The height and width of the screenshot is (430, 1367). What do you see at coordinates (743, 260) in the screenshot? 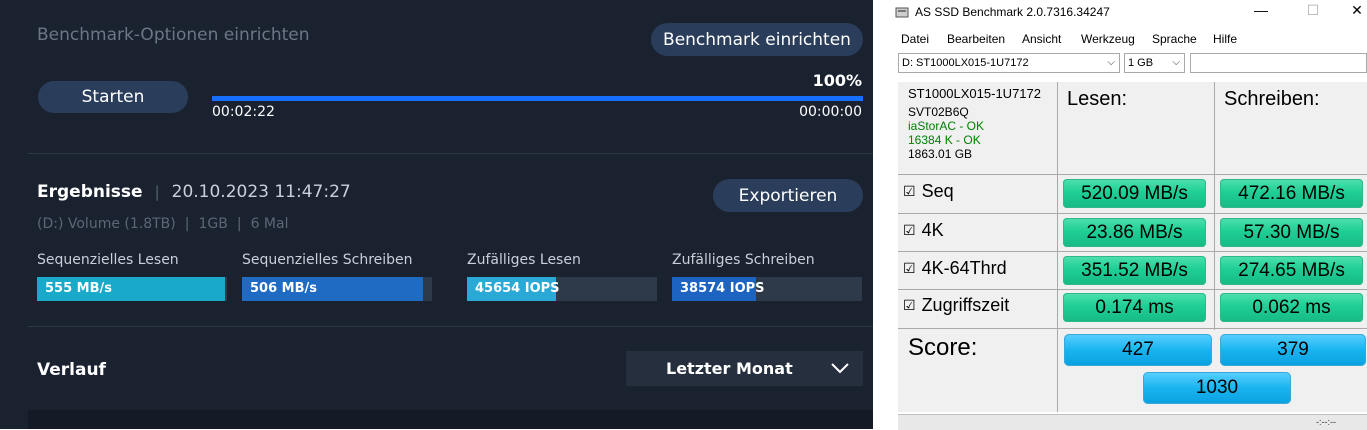
I see `metric-label-rand-write: Zufälliges Schreiben` at bounding box center [743, 260].